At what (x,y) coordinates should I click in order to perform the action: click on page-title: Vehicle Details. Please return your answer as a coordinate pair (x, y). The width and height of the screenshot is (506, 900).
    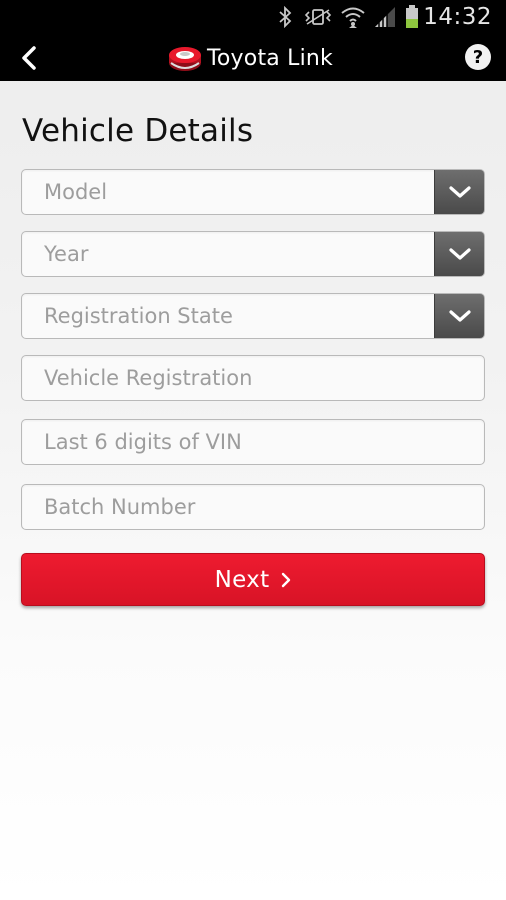
    Looking at the image, I should click on (138, 131).